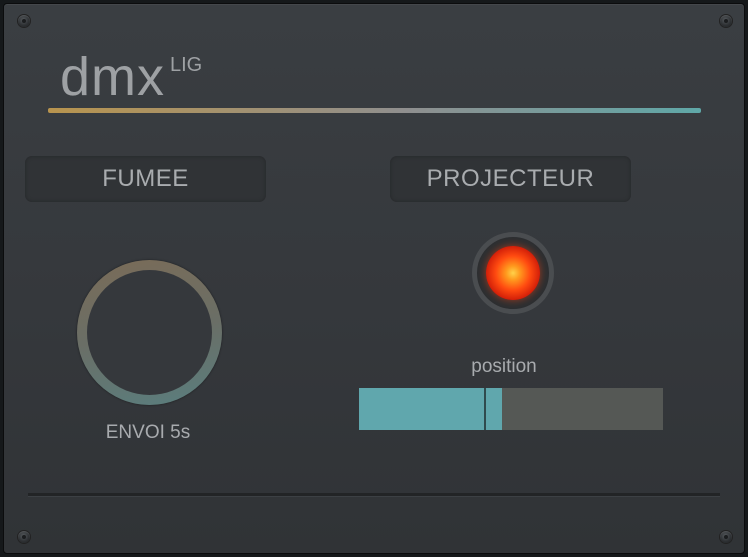  What do you see at coordinates (430, 409) in the screenshot?
I see `position-slider-fill` at bounding box center [430, 409].